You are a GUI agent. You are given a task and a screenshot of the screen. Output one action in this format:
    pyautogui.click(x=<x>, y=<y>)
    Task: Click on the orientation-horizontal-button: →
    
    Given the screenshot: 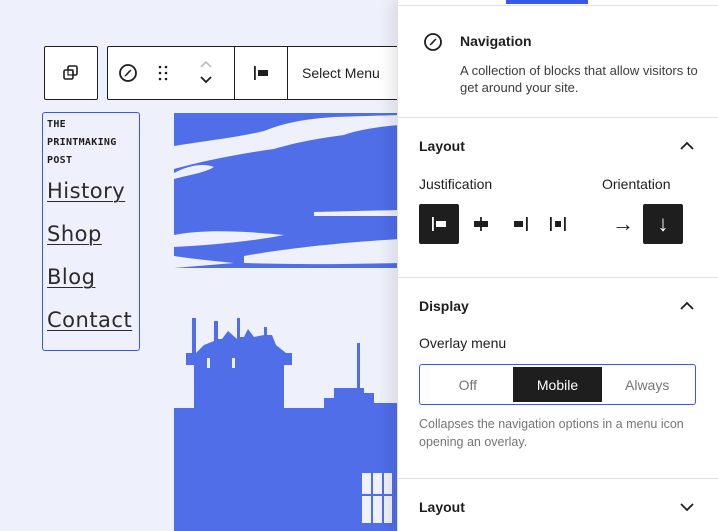 What is the action you would take?
    pyautogui.click(x=623, y=224)
    